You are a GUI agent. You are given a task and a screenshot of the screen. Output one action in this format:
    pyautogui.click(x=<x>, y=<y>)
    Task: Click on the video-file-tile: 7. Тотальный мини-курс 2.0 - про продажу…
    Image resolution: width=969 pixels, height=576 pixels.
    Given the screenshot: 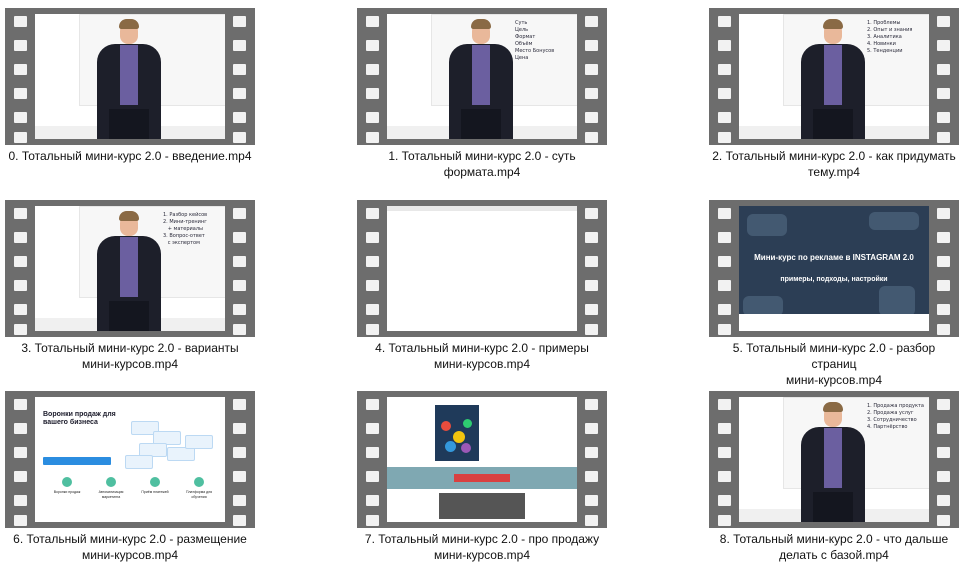 What is the action you would take?
    pyautogui.click(x=482, y=483)
    